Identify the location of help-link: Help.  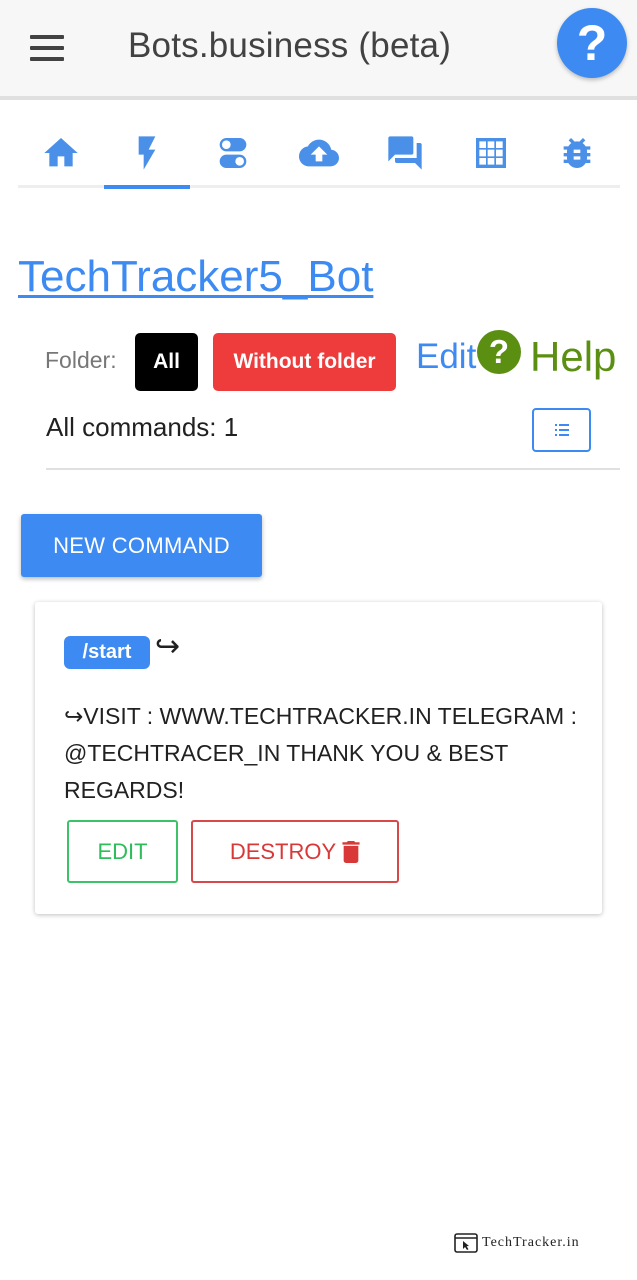
(573, 357).